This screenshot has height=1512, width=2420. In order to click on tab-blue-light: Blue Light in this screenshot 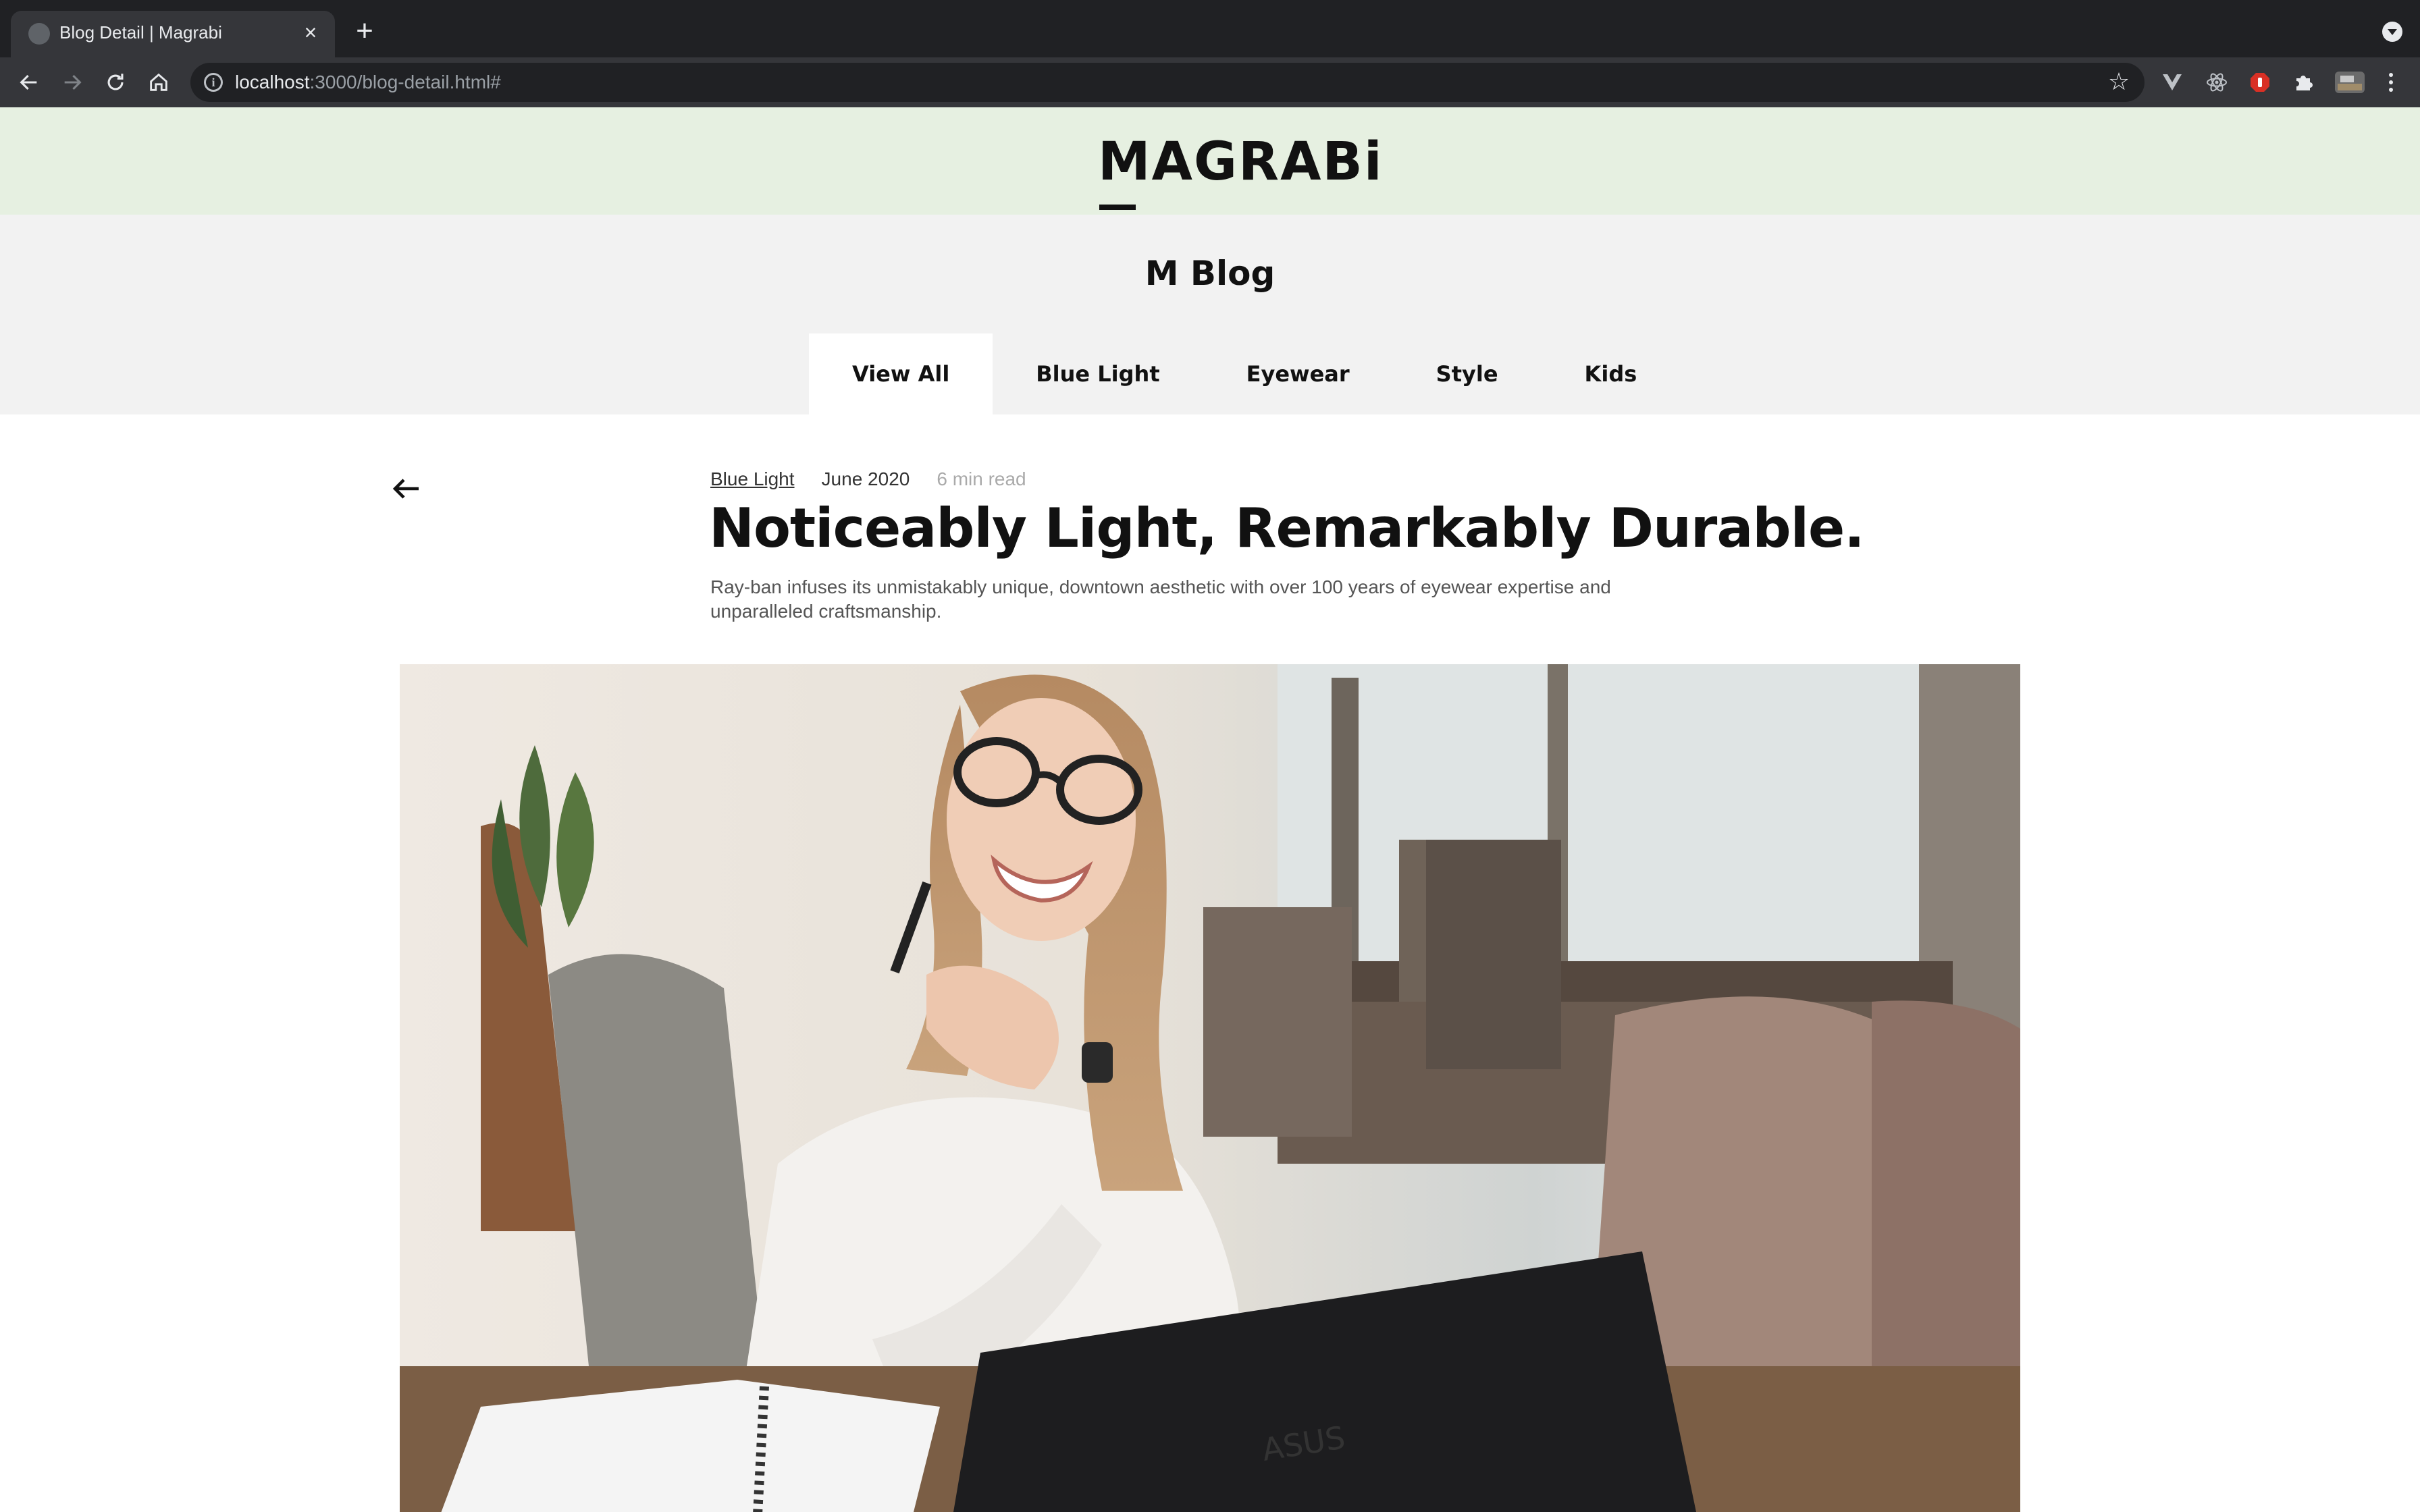, I will do `click(1098, 373)`.